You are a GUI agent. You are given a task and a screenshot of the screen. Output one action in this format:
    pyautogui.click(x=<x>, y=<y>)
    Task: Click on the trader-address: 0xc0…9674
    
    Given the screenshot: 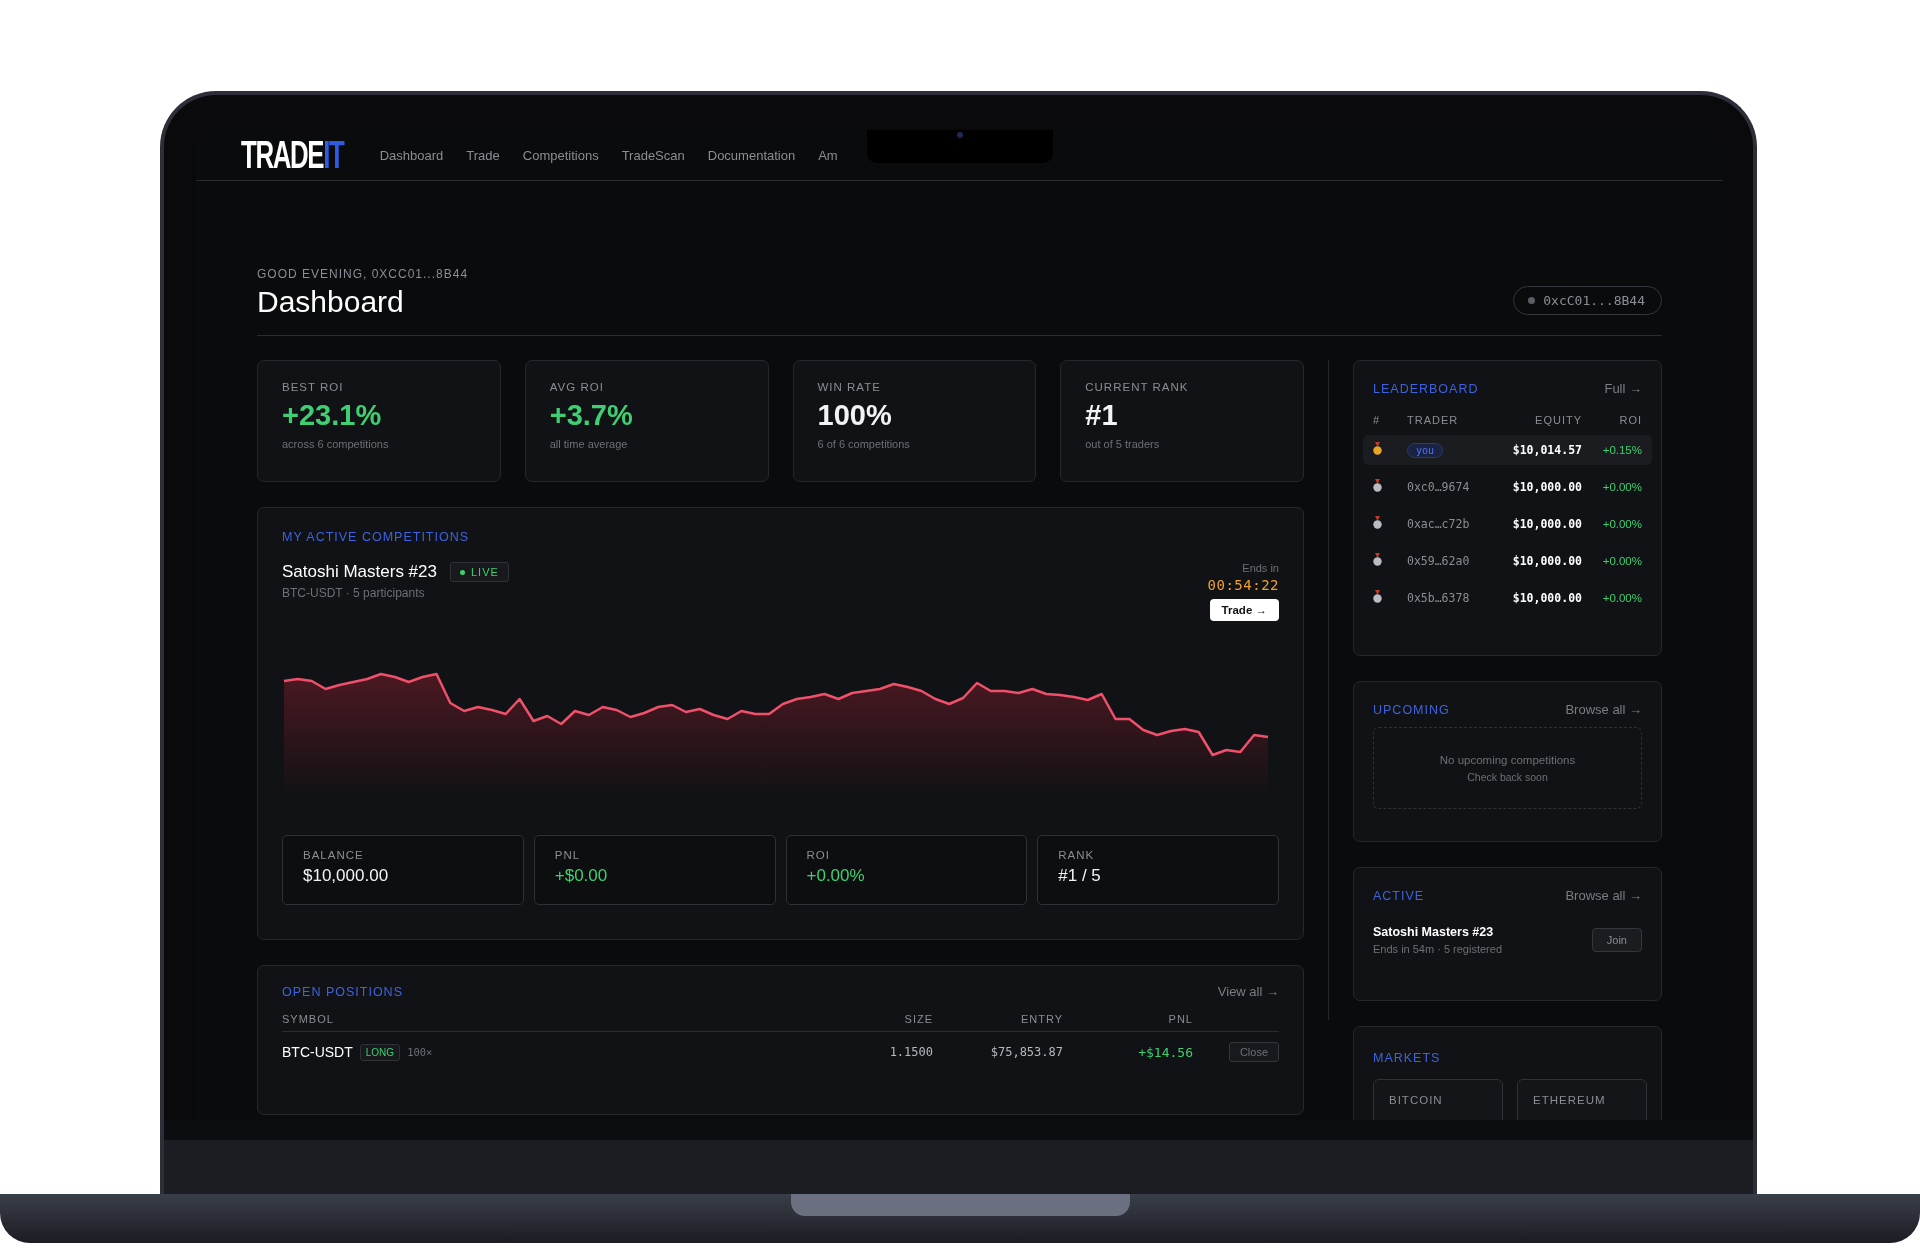 What is the action you would take?
    pyautogui.click(x=1439, y=487)
    